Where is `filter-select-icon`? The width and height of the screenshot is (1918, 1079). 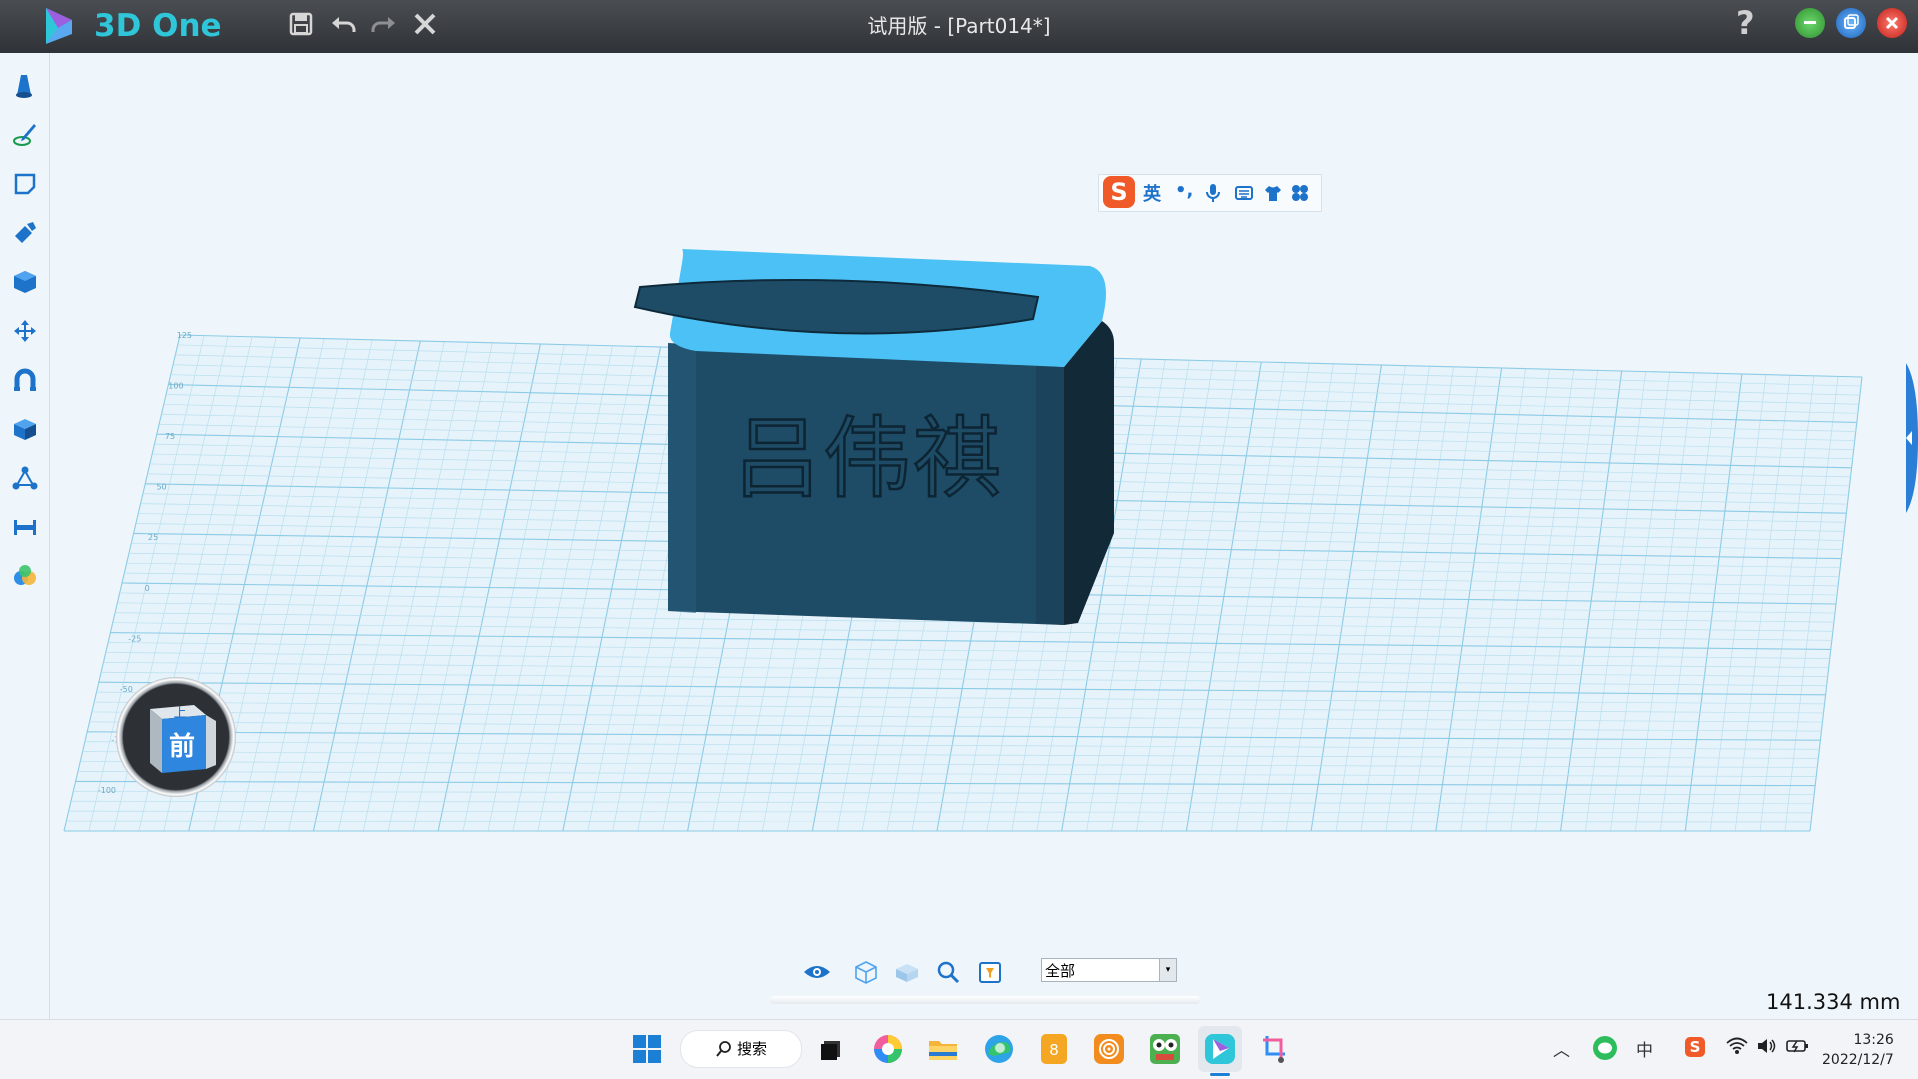
filter-select-icon is located at coordinates (990, 972).